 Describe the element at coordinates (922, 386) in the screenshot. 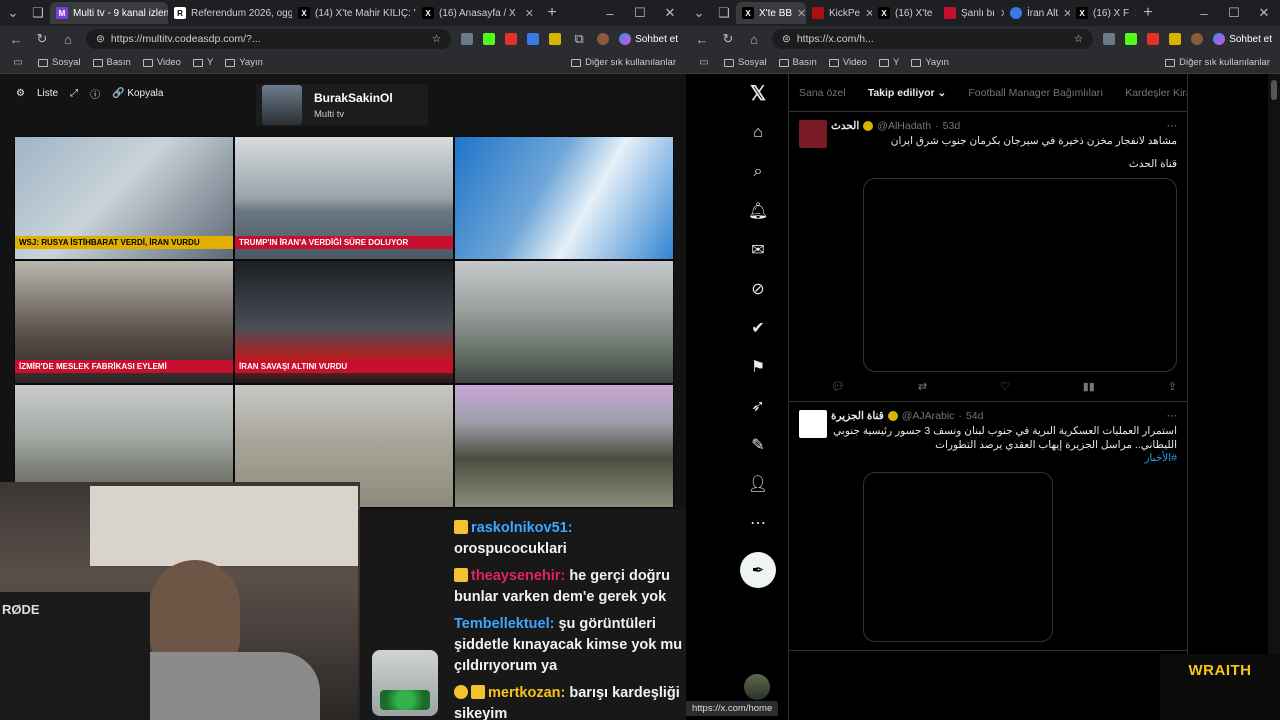

I see `repost-icon: ⇄` at that location.